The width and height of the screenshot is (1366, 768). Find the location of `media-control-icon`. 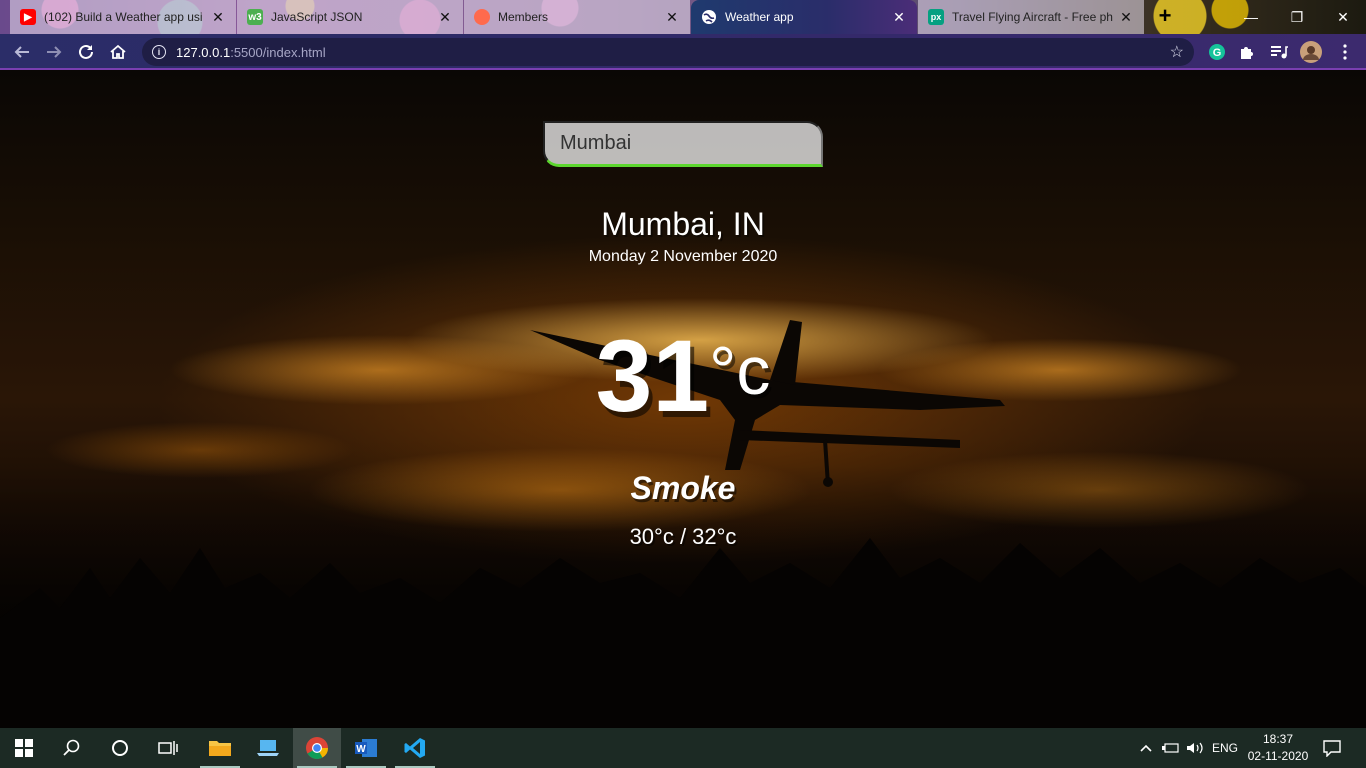

media-control-icon is located at coordinates (1279, 52).